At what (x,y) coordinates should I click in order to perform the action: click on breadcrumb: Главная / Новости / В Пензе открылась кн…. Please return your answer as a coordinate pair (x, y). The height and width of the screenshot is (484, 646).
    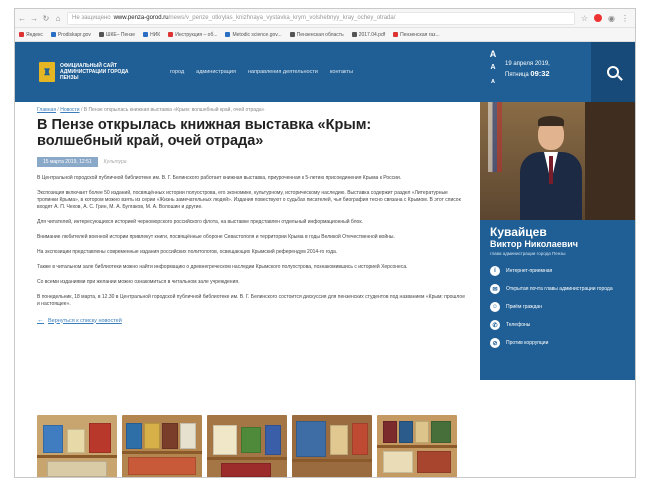
    Looking at the image, I should click on (151, 110).